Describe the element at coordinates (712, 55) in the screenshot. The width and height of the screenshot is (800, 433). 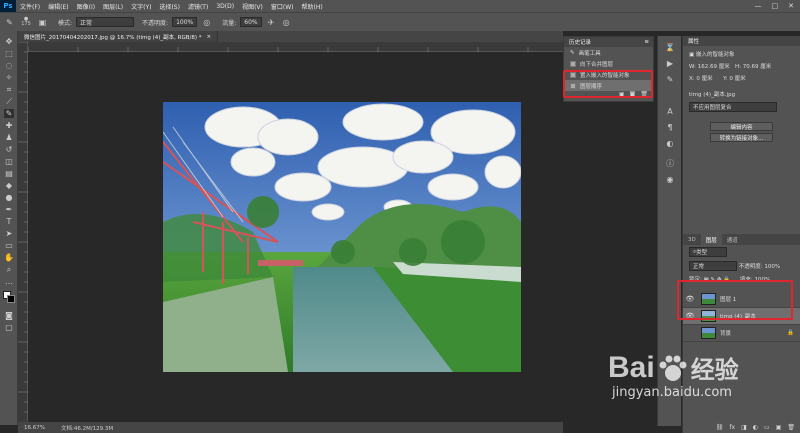
I see `properties-subtitle: ▣ 嵌入的智能对象` at that location.